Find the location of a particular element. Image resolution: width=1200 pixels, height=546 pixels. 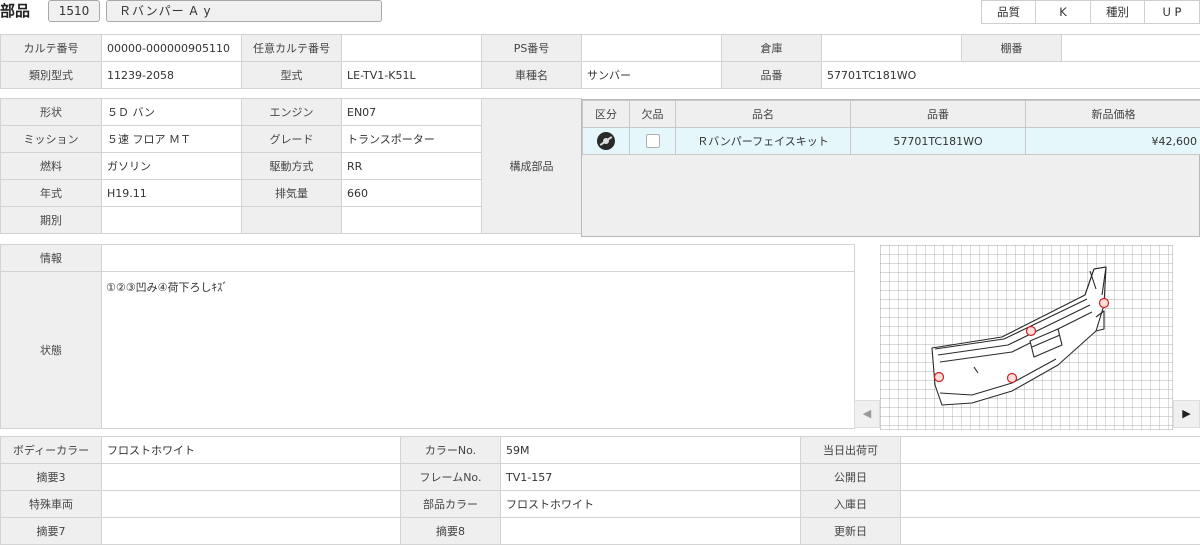

memo7-value is located at coordinates (251, 531).